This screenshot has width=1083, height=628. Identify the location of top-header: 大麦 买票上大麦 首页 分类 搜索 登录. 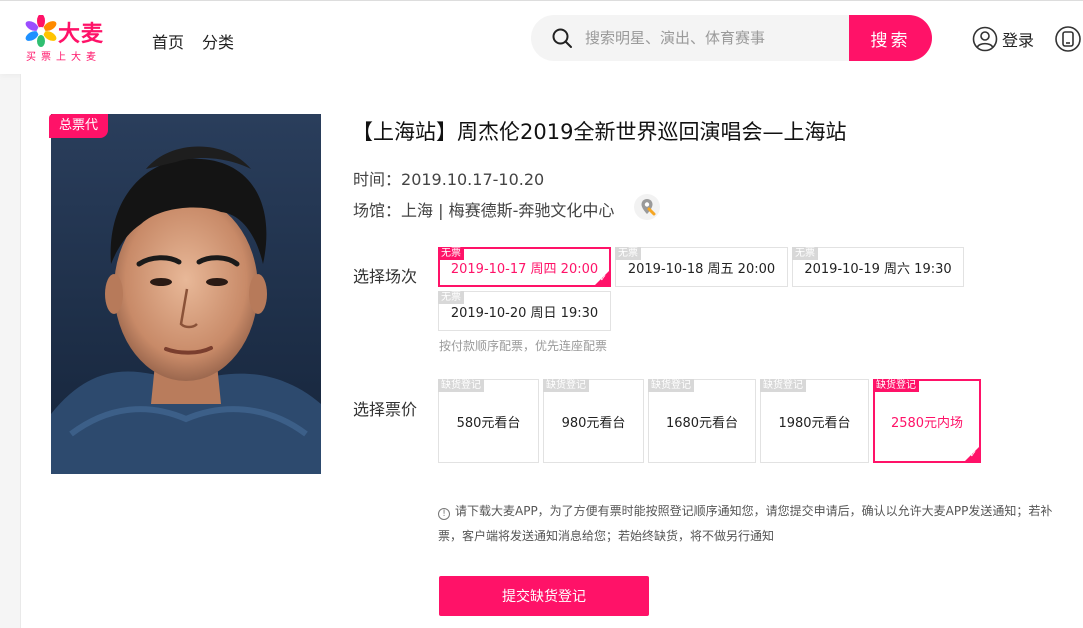
(541, 37).